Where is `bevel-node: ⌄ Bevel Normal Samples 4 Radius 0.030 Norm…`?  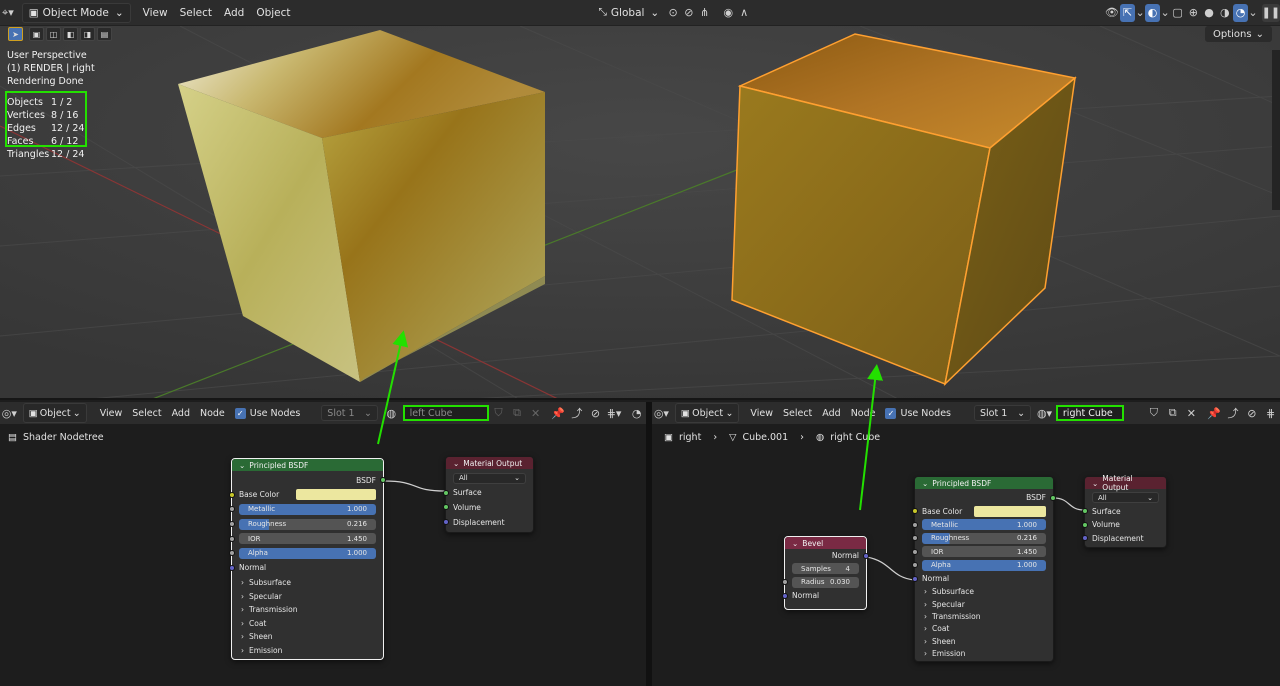 bevel-node: ⌄ Bevel Normal Samples 4 Radius 0.030 Norm… is located at coordinates (825, 573).